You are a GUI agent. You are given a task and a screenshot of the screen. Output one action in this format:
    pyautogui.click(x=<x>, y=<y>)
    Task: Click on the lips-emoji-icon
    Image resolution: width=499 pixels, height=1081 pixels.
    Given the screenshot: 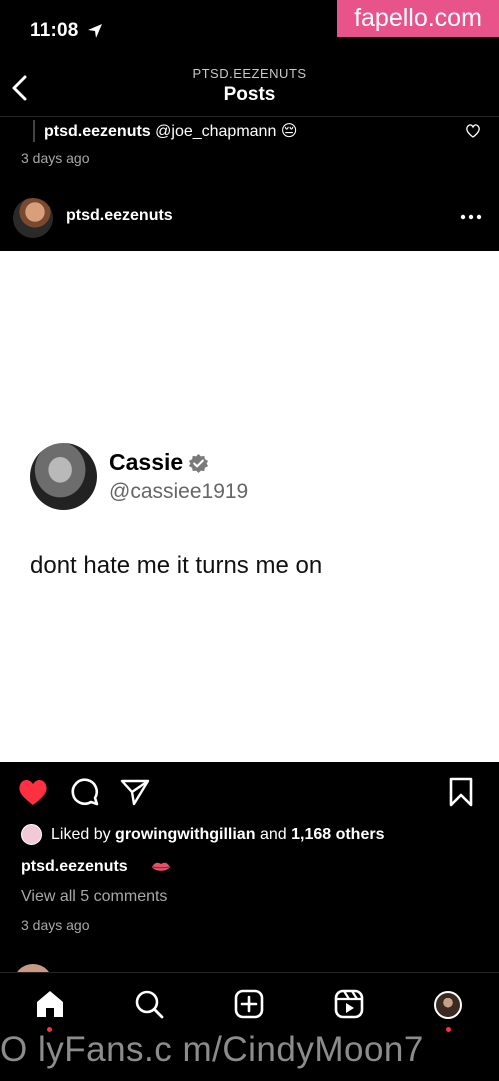 What is the action you would take?
    pyautogui.click(x=161, y=866)
    